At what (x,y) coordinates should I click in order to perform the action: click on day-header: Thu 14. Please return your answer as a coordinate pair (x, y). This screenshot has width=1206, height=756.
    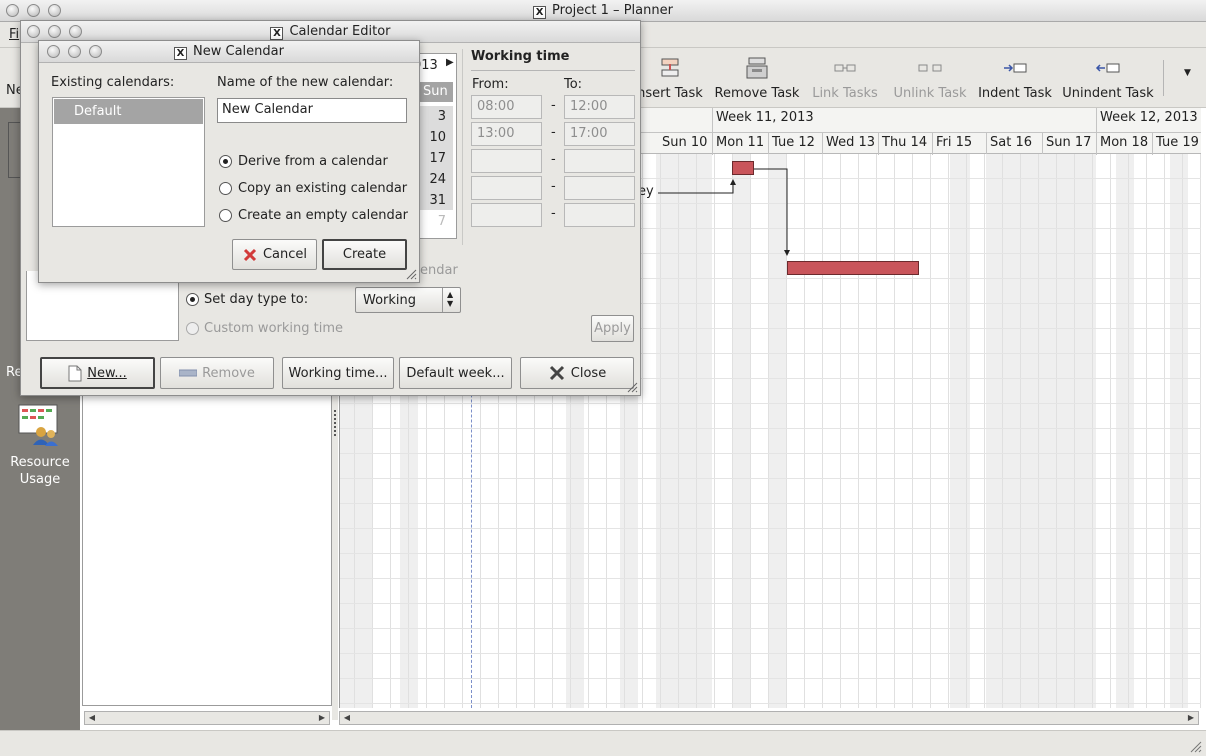
    Looking at the image, I should click on (905, 142).